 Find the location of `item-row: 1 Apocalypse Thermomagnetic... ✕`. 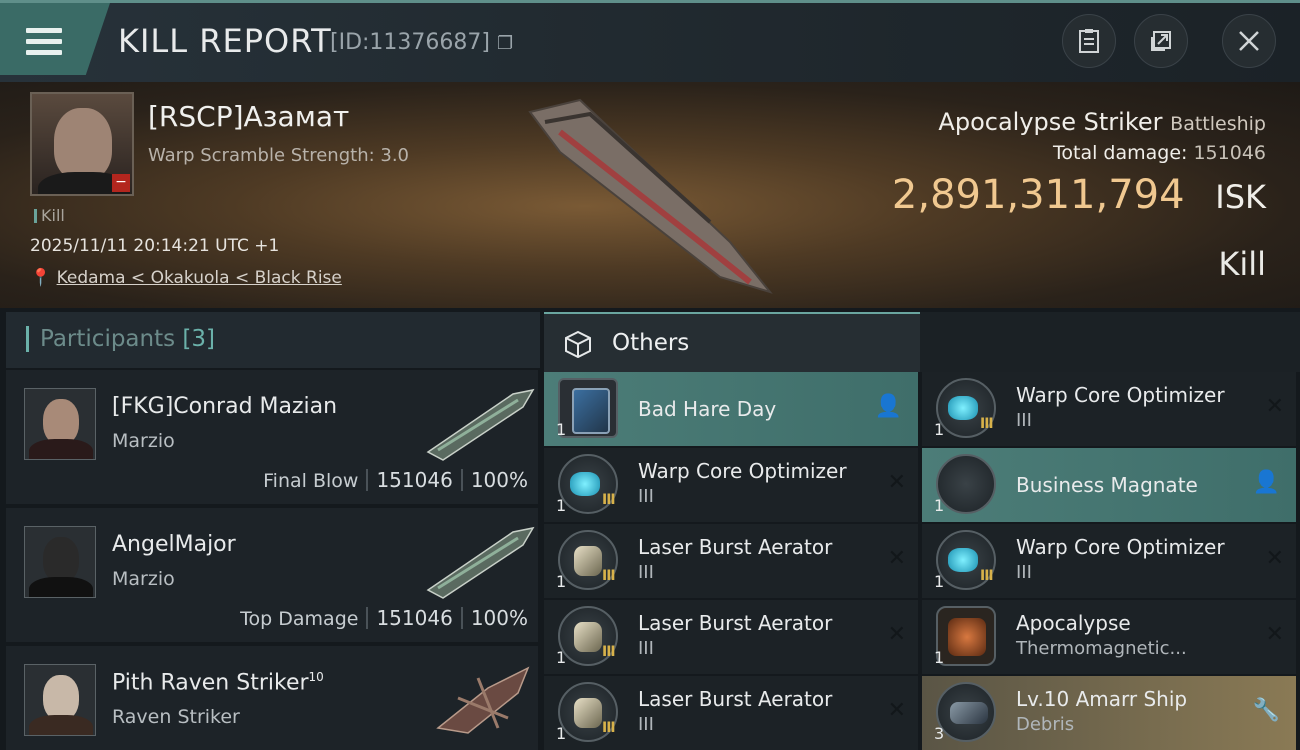

item-row: 1 Apocalypse Thermomagnetic... ✕ is located at coordinates (1109, 637).